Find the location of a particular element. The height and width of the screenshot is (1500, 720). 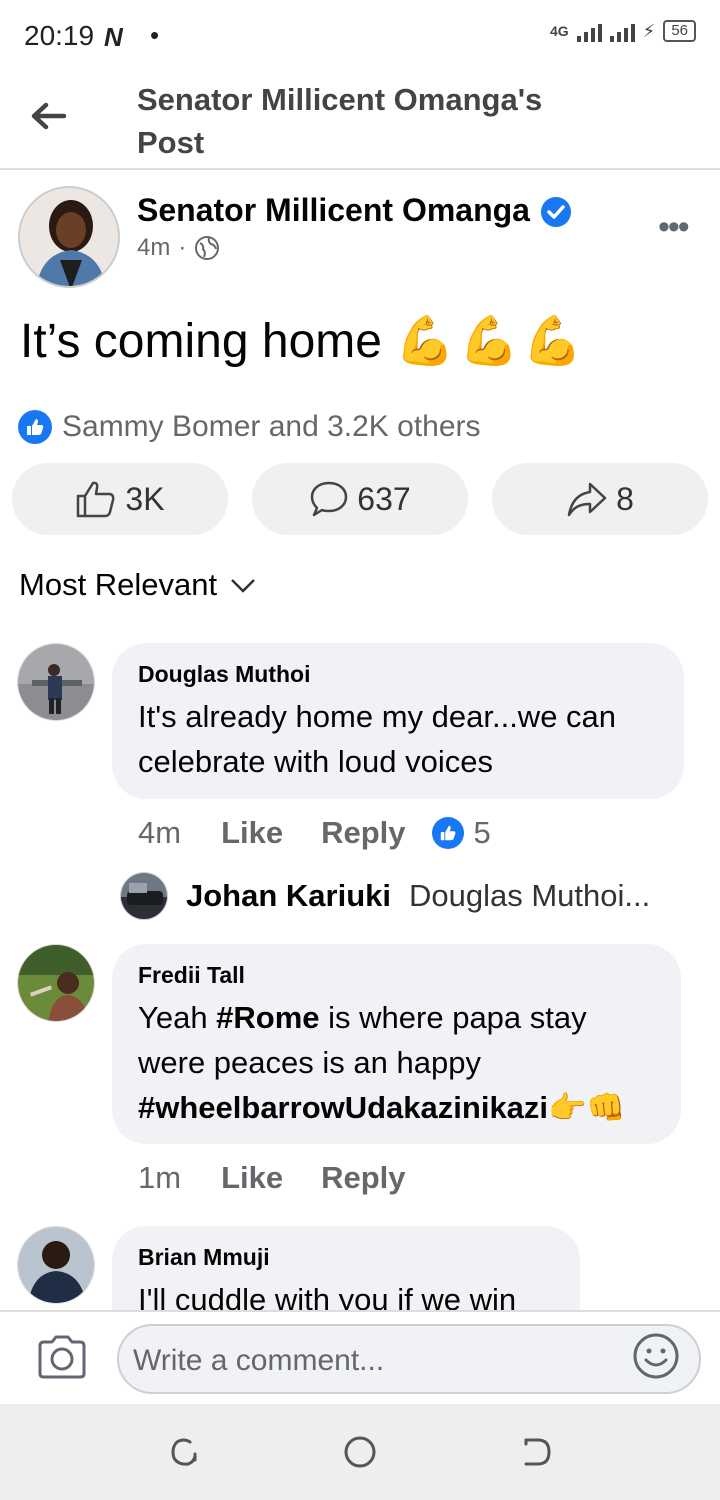

reply-avatar is located at coordinates (144, 896).